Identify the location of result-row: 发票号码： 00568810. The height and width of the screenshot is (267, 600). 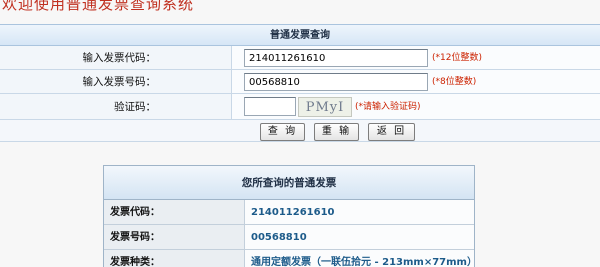
(289, 237).